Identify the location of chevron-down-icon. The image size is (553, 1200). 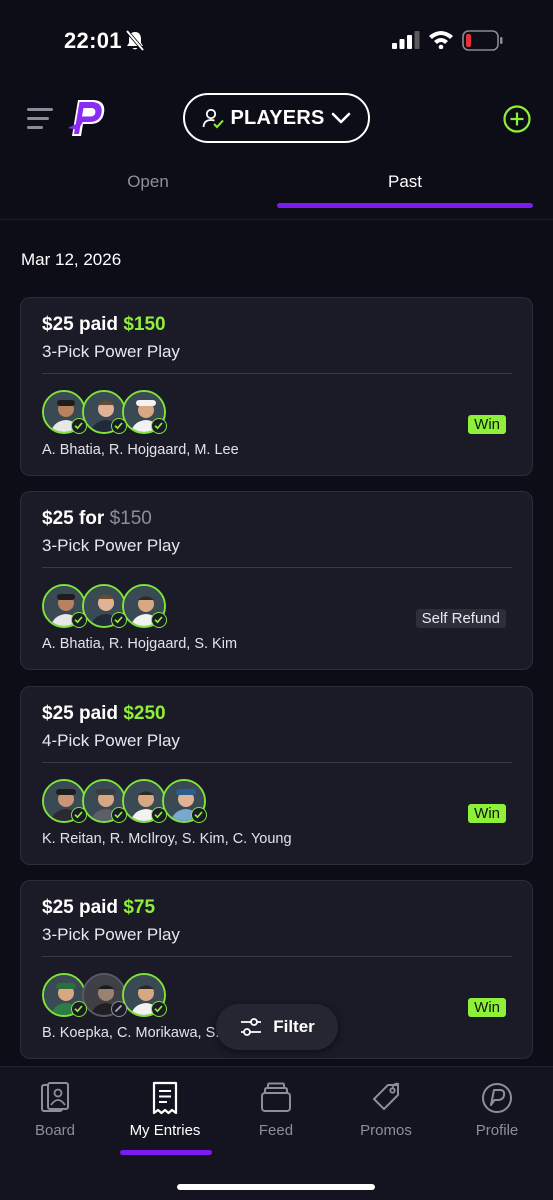
(340, 118).